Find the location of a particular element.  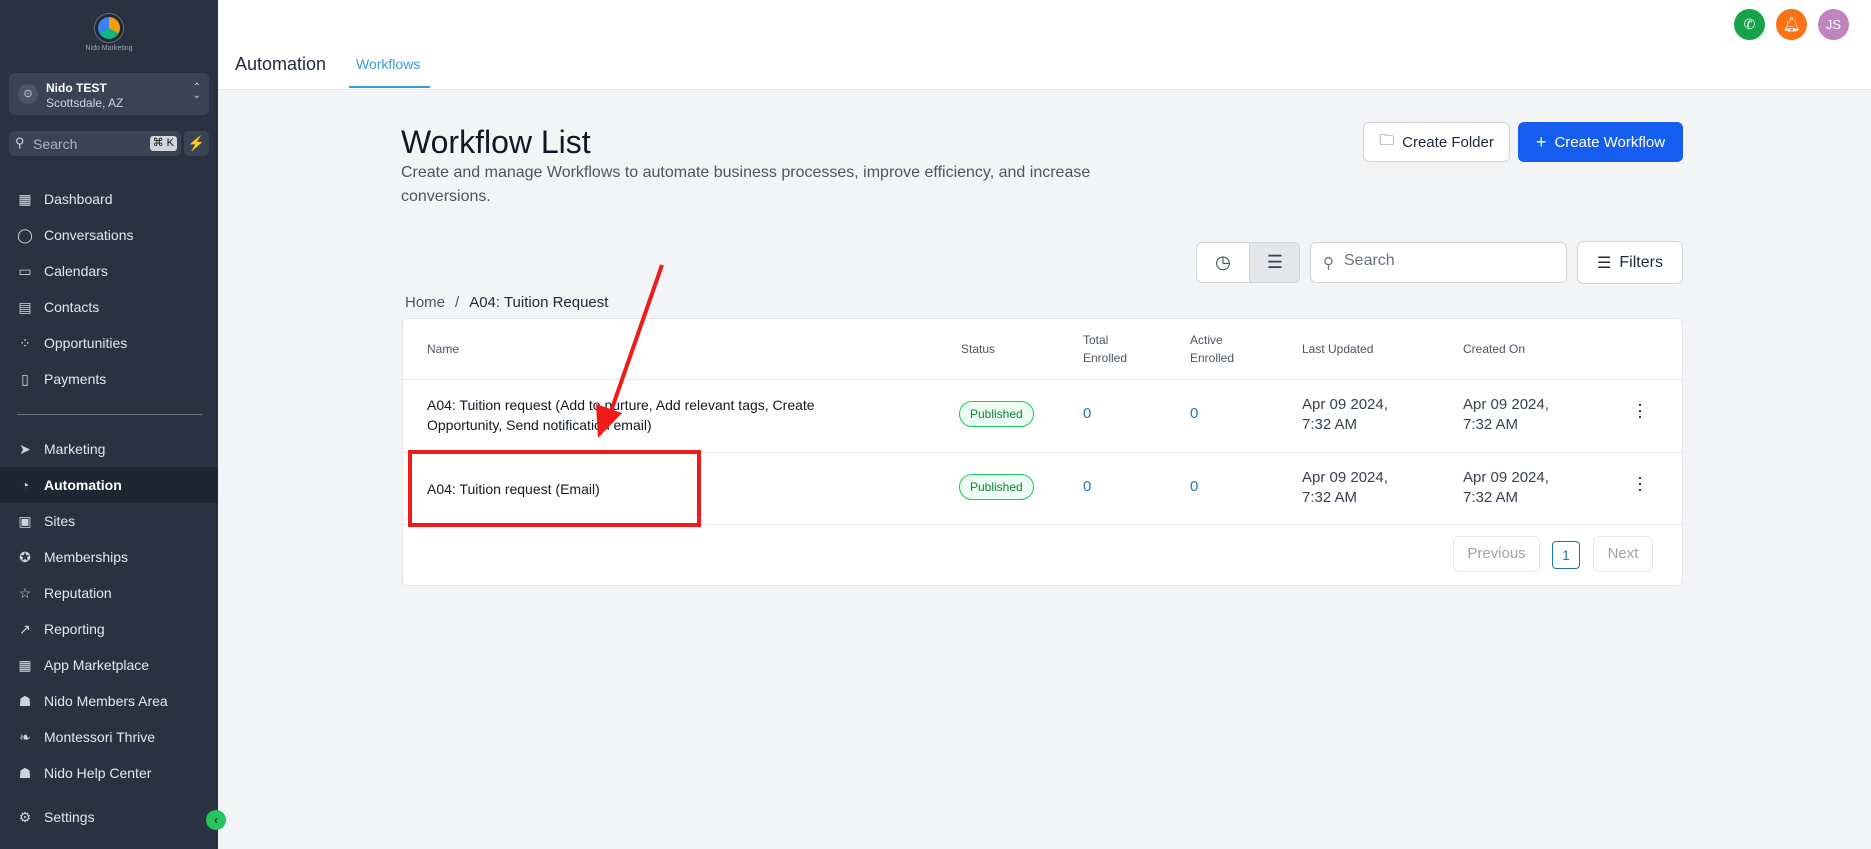

sidebar-item-label: Opportunities is located at coordinates (86, 343).